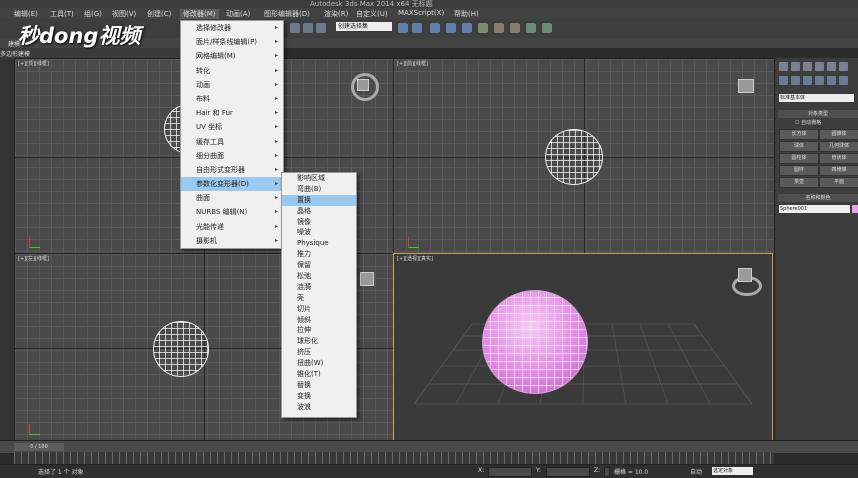 The image size is (858, 478). I want to click on deformer-menu-item: 拉伸, so click(319, 330).